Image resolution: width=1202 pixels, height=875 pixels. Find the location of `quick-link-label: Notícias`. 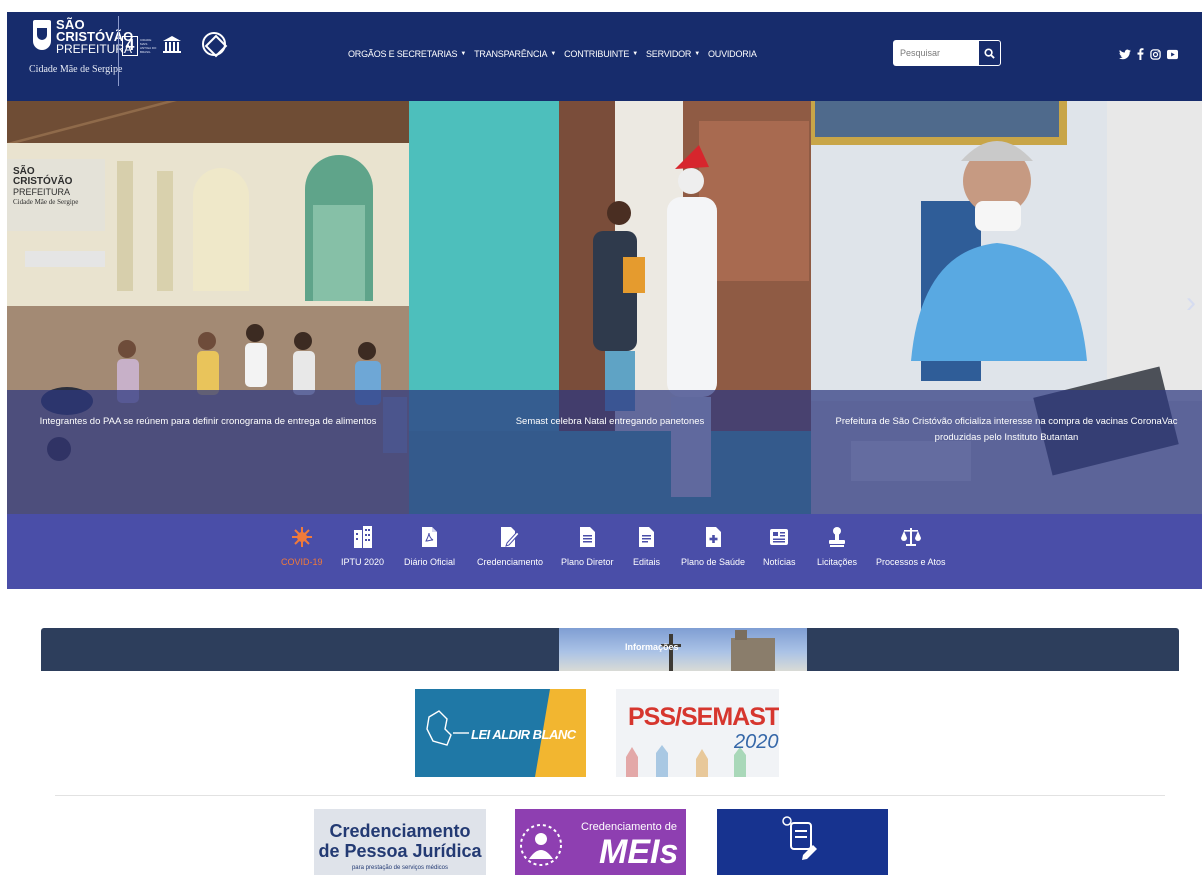

quick-link-label: Notícias is located at coordinates (779, 562).